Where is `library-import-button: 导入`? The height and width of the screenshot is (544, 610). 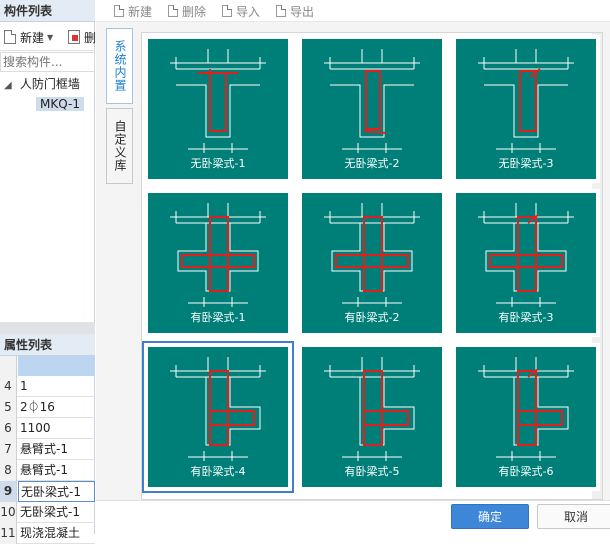 library-import-button: 导入 is located at coordinates (241, 11).